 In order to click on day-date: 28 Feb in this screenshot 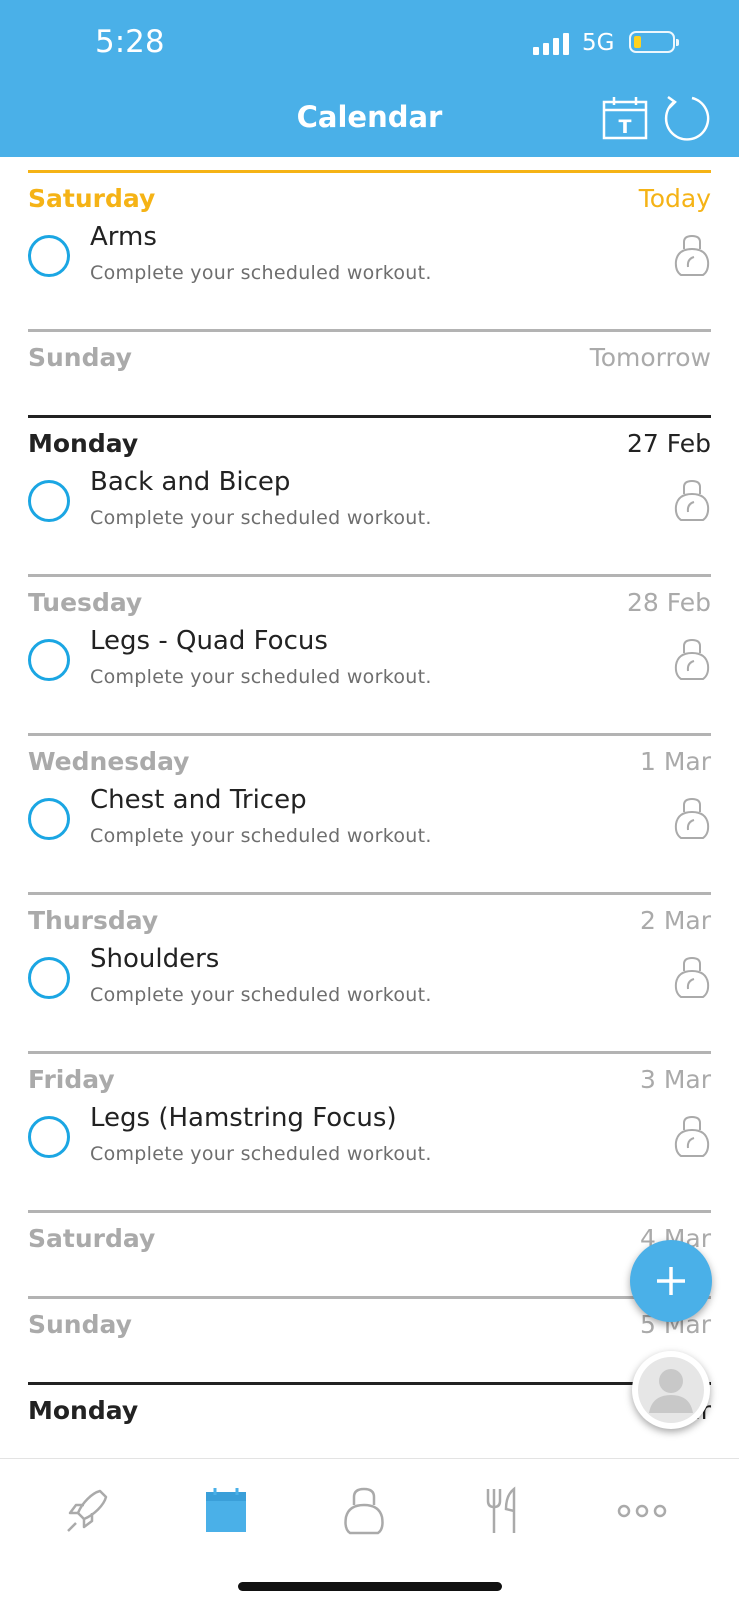, I will do `click(668, 602)`.